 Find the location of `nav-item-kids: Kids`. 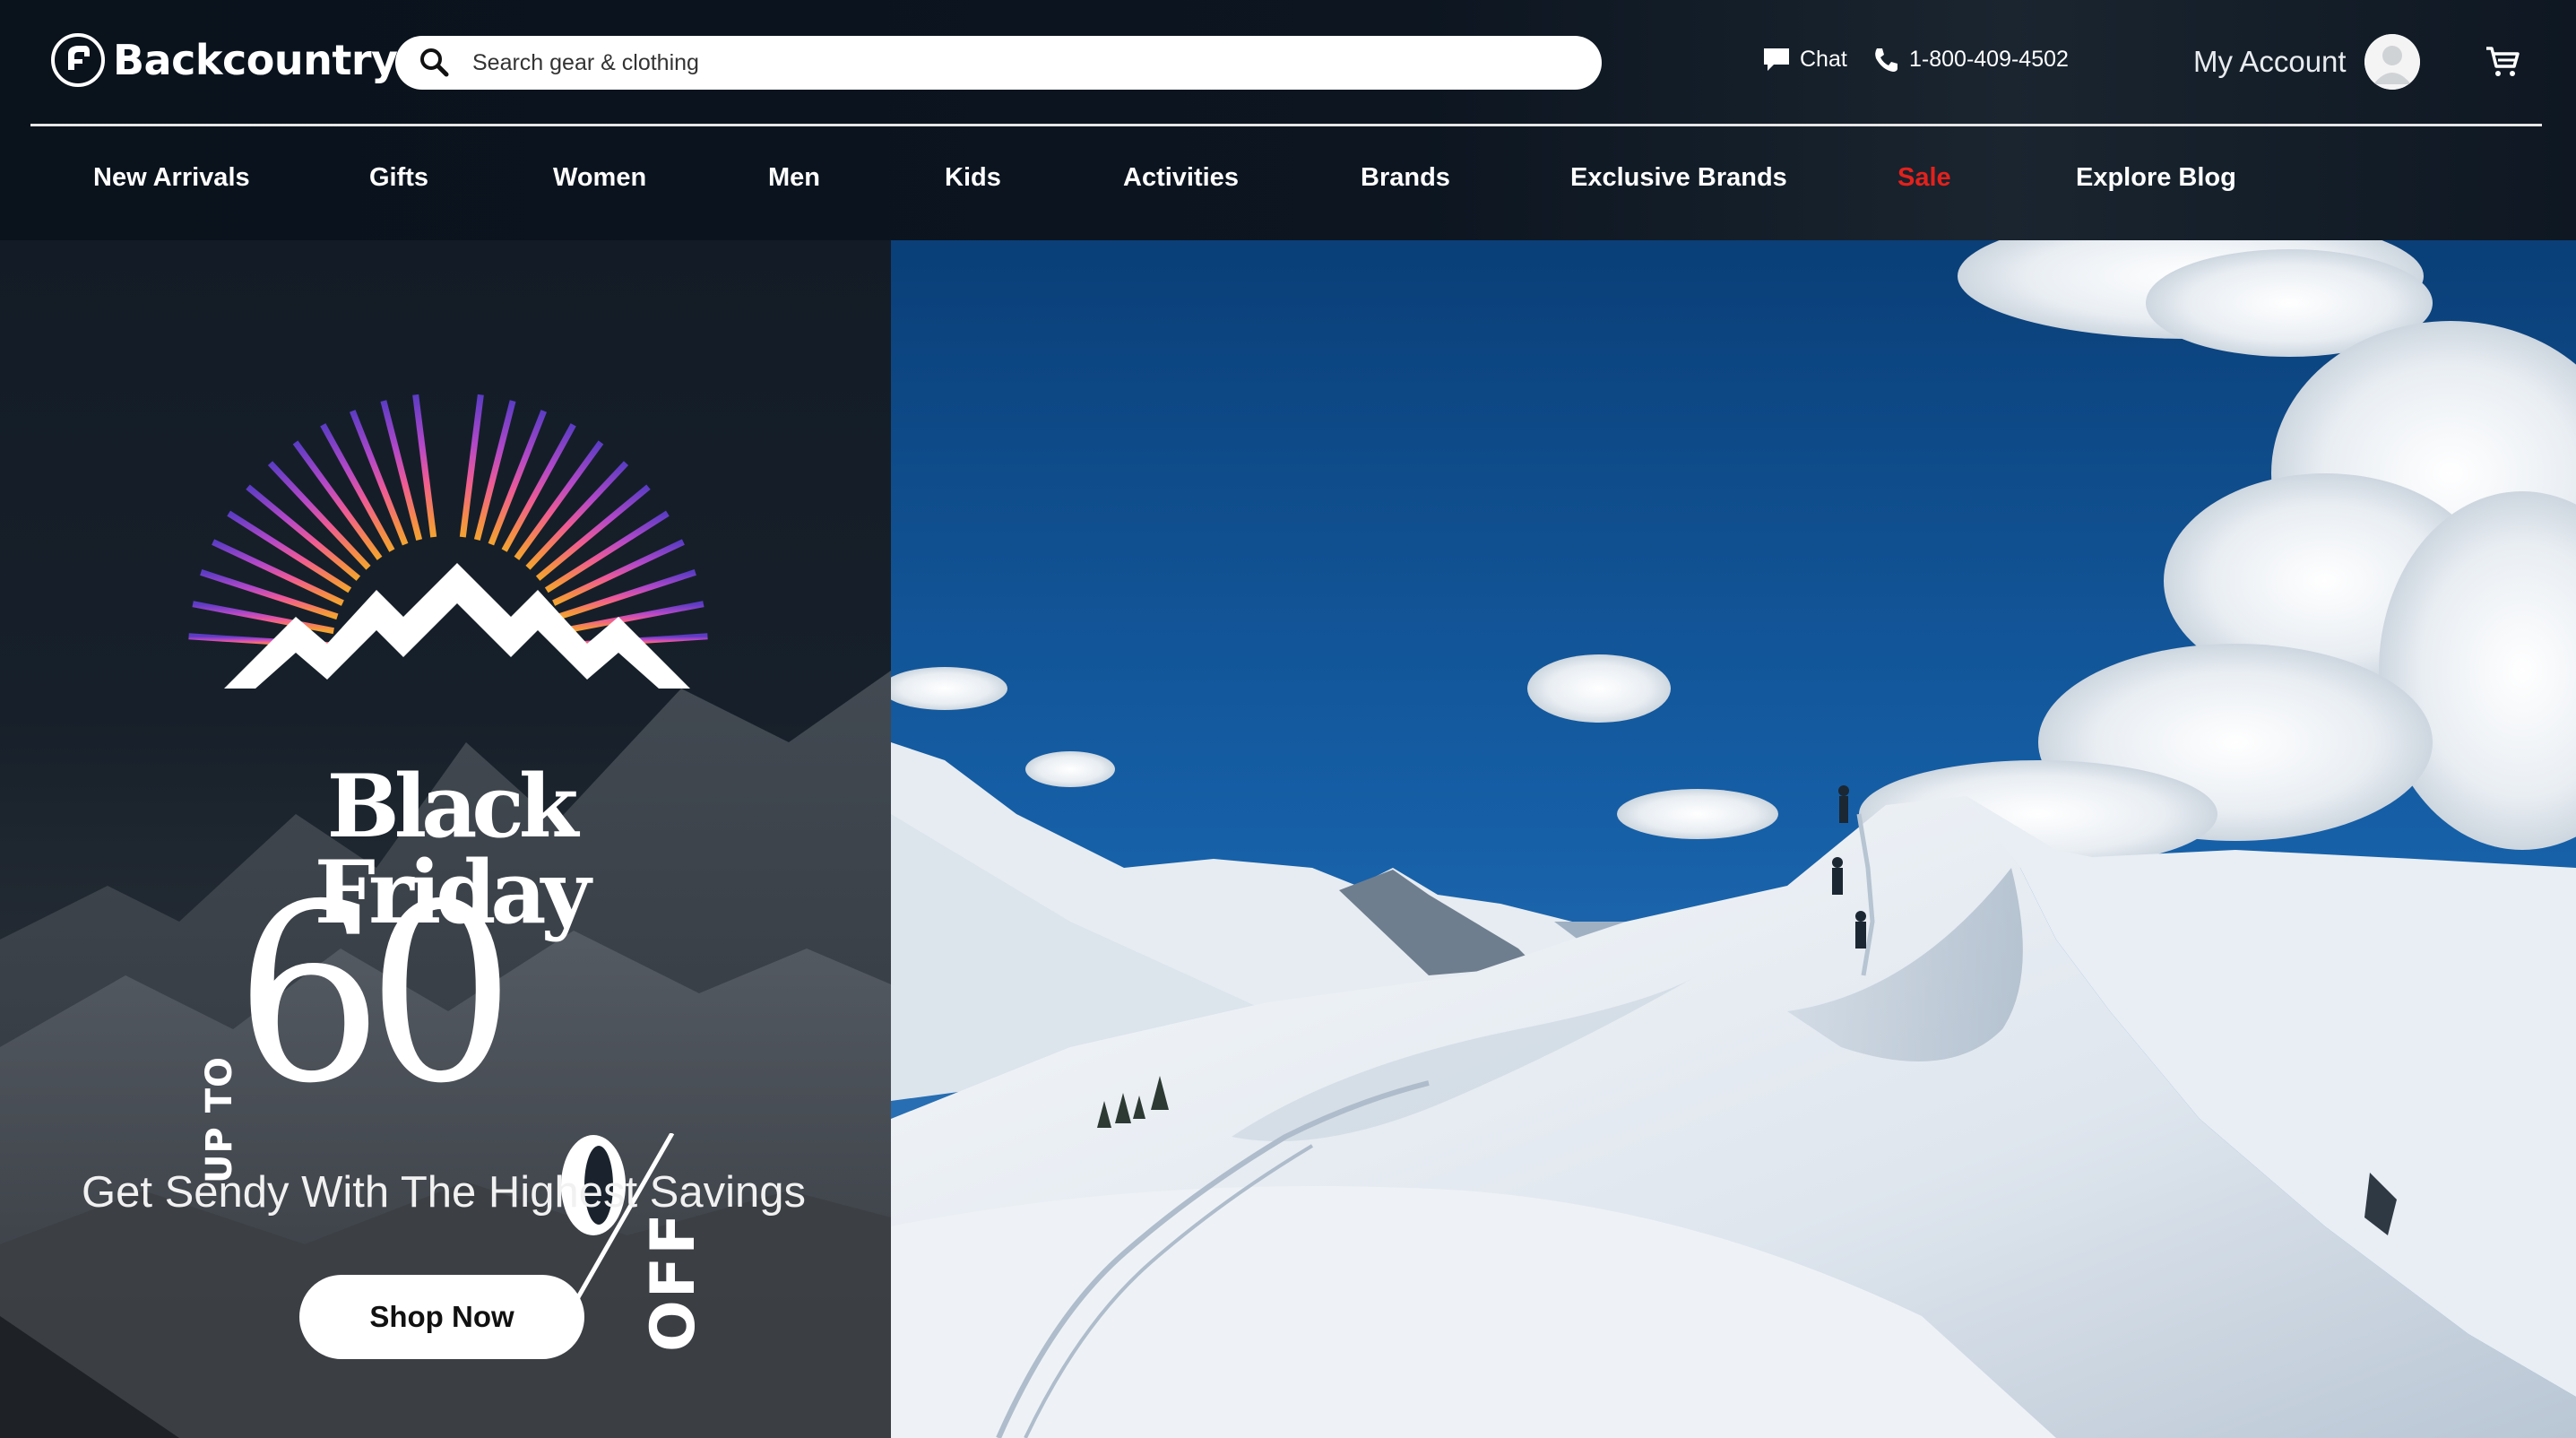

nav-item-kids: Kids is located at coordinates (973, 178).